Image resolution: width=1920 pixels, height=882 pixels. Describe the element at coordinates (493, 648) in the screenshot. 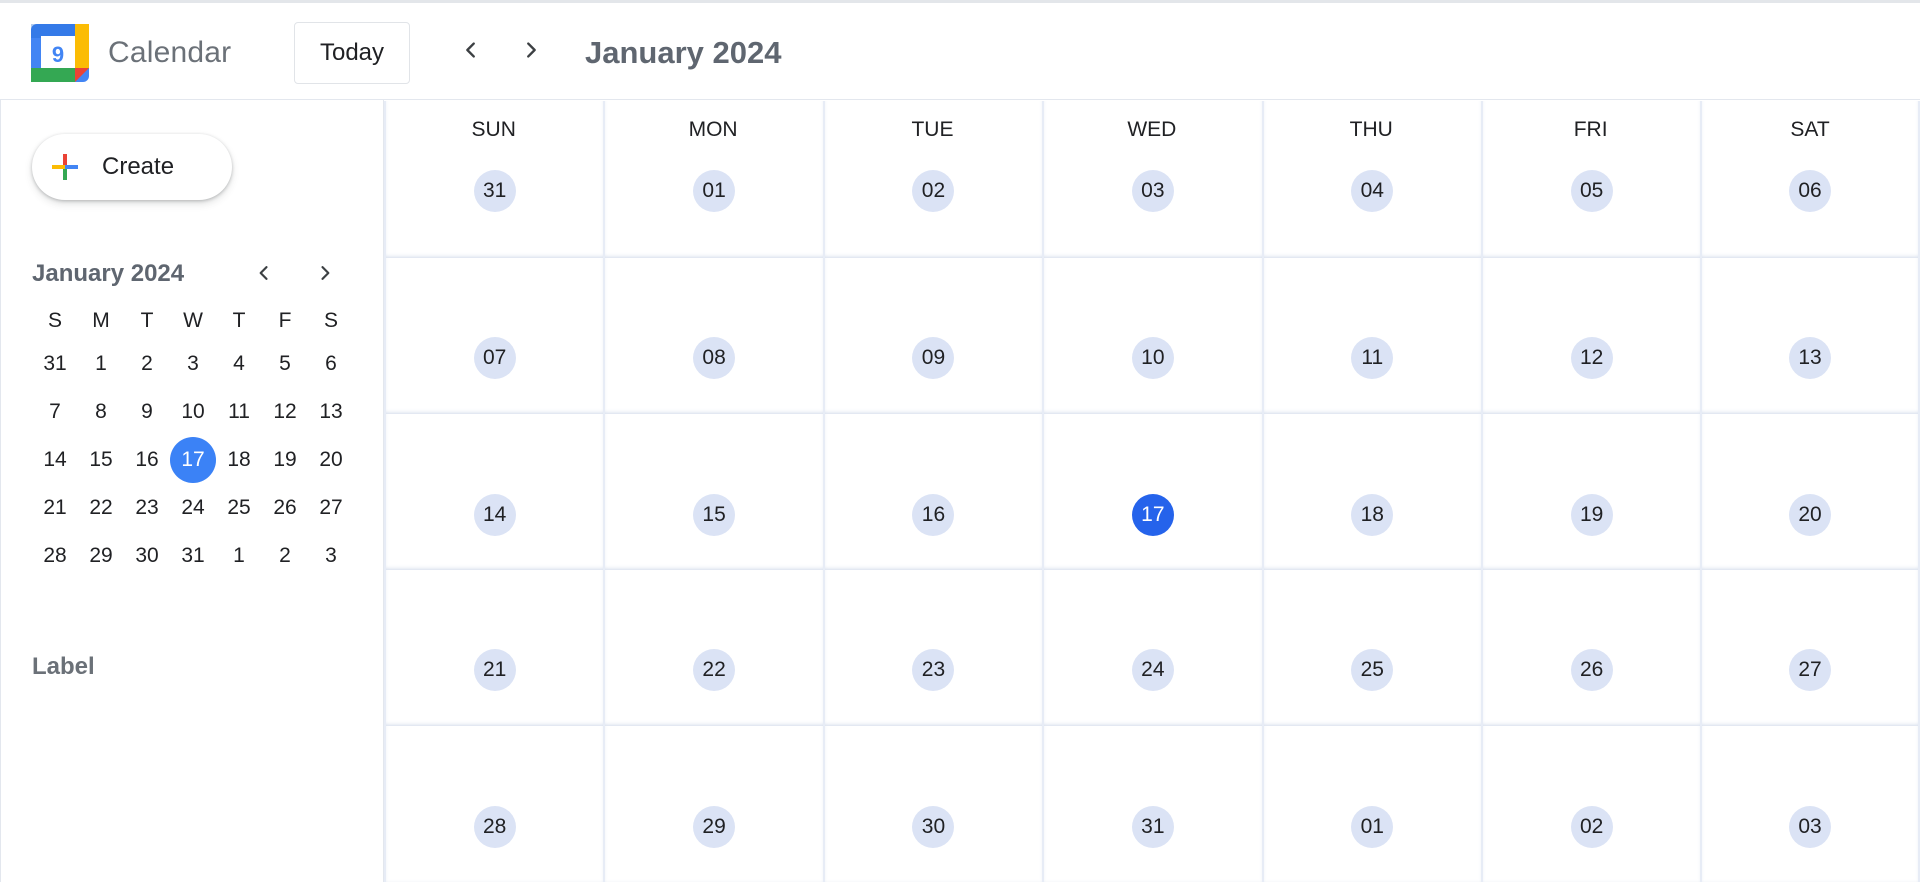

I see `day-cell: 21` at that location.